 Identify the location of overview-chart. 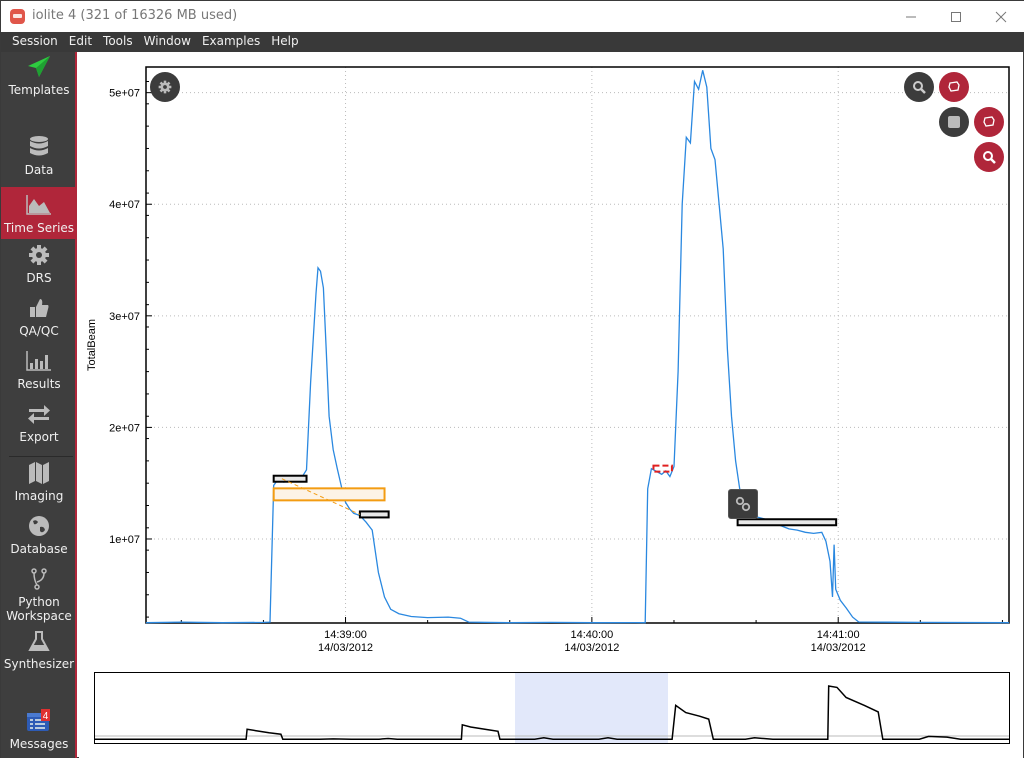
(552, 712).